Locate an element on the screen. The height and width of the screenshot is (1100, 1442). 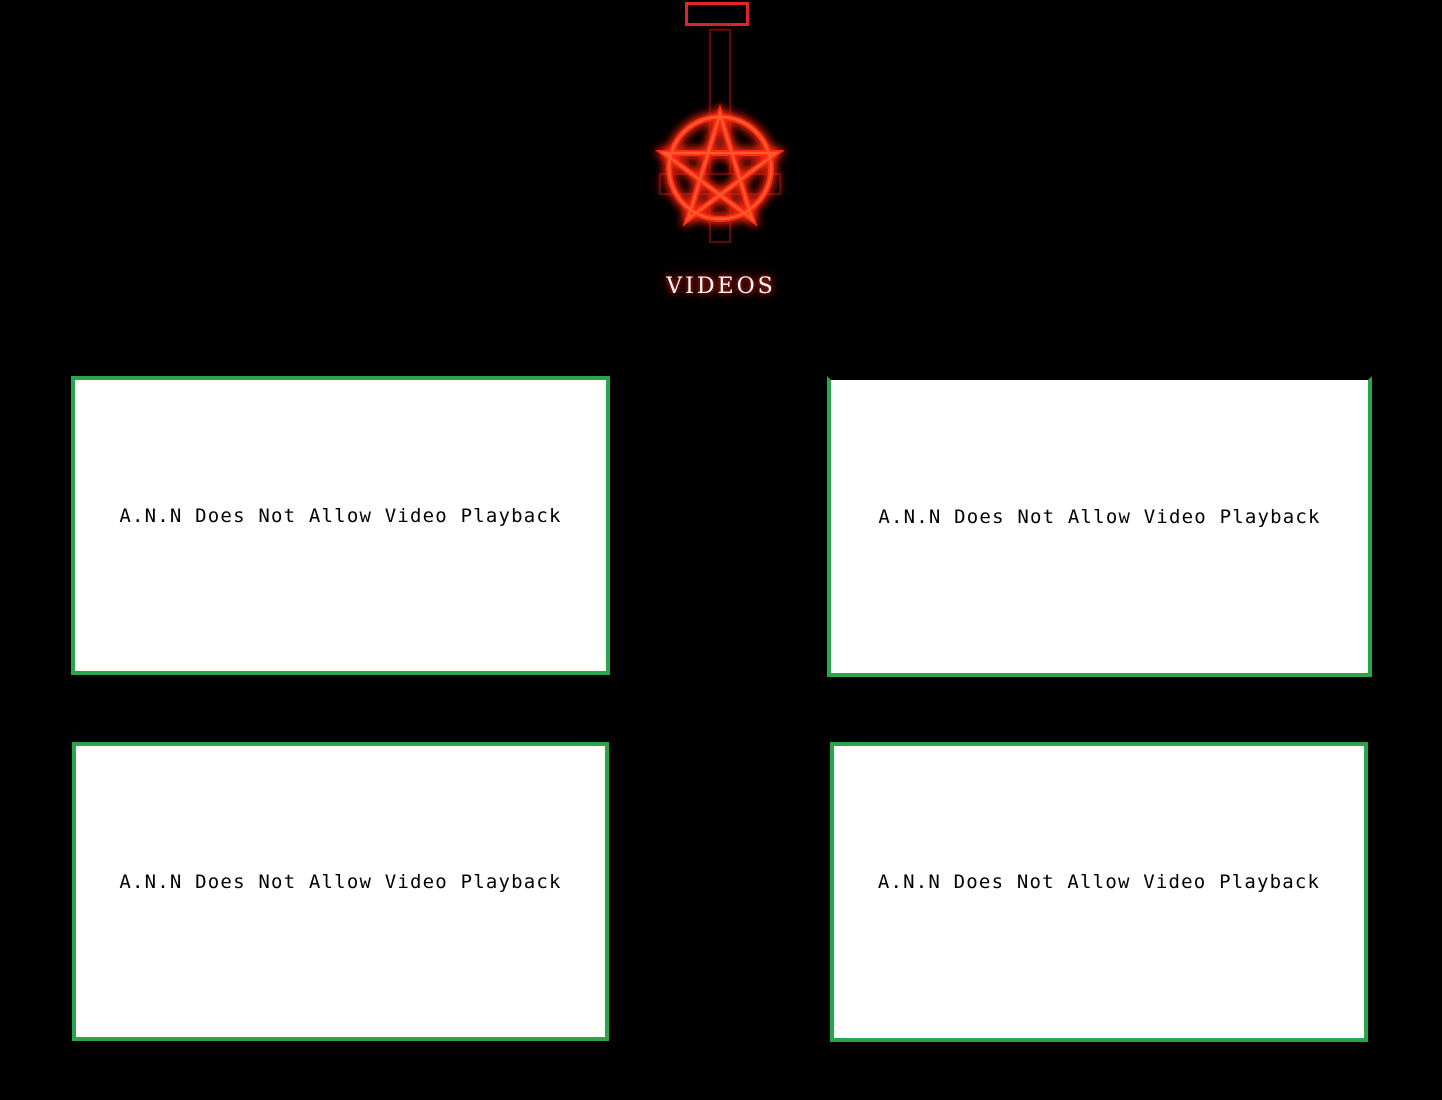
video-player-3: A.N.N Does Not Allow Video Playback is located at coordinates (340, 891).